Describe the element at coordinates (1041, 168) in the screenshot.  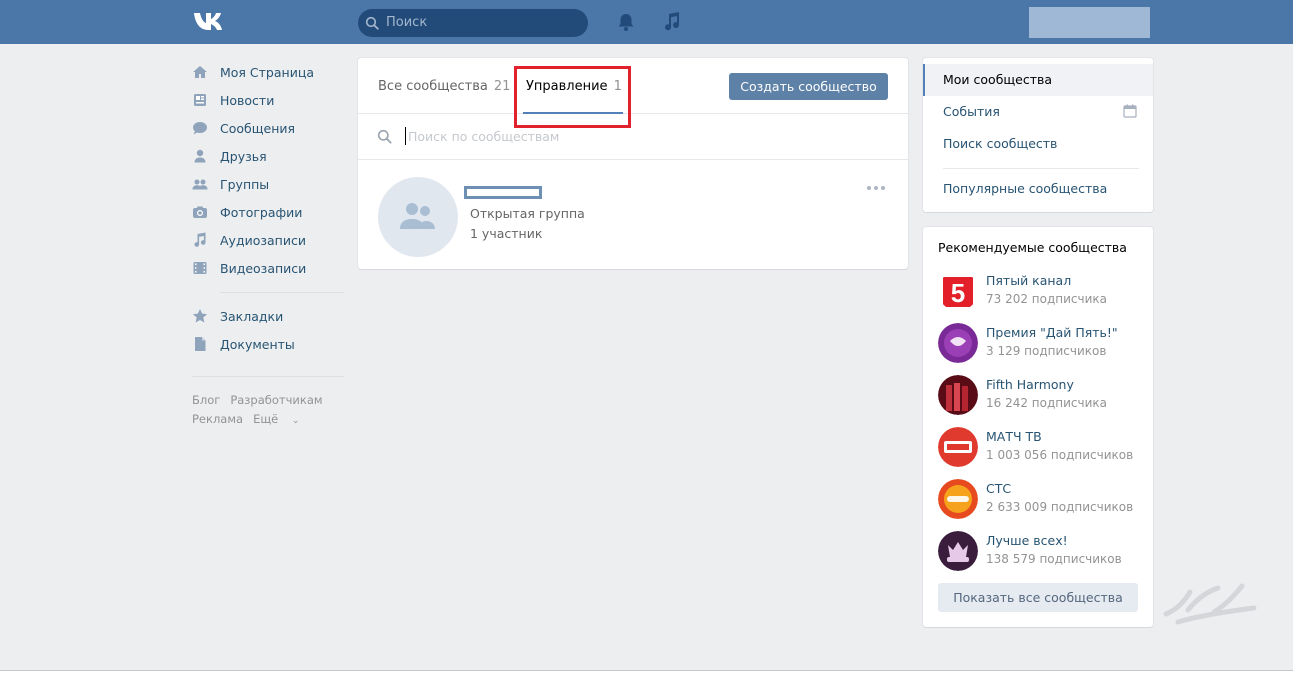
I see `menu-divider` at that location.